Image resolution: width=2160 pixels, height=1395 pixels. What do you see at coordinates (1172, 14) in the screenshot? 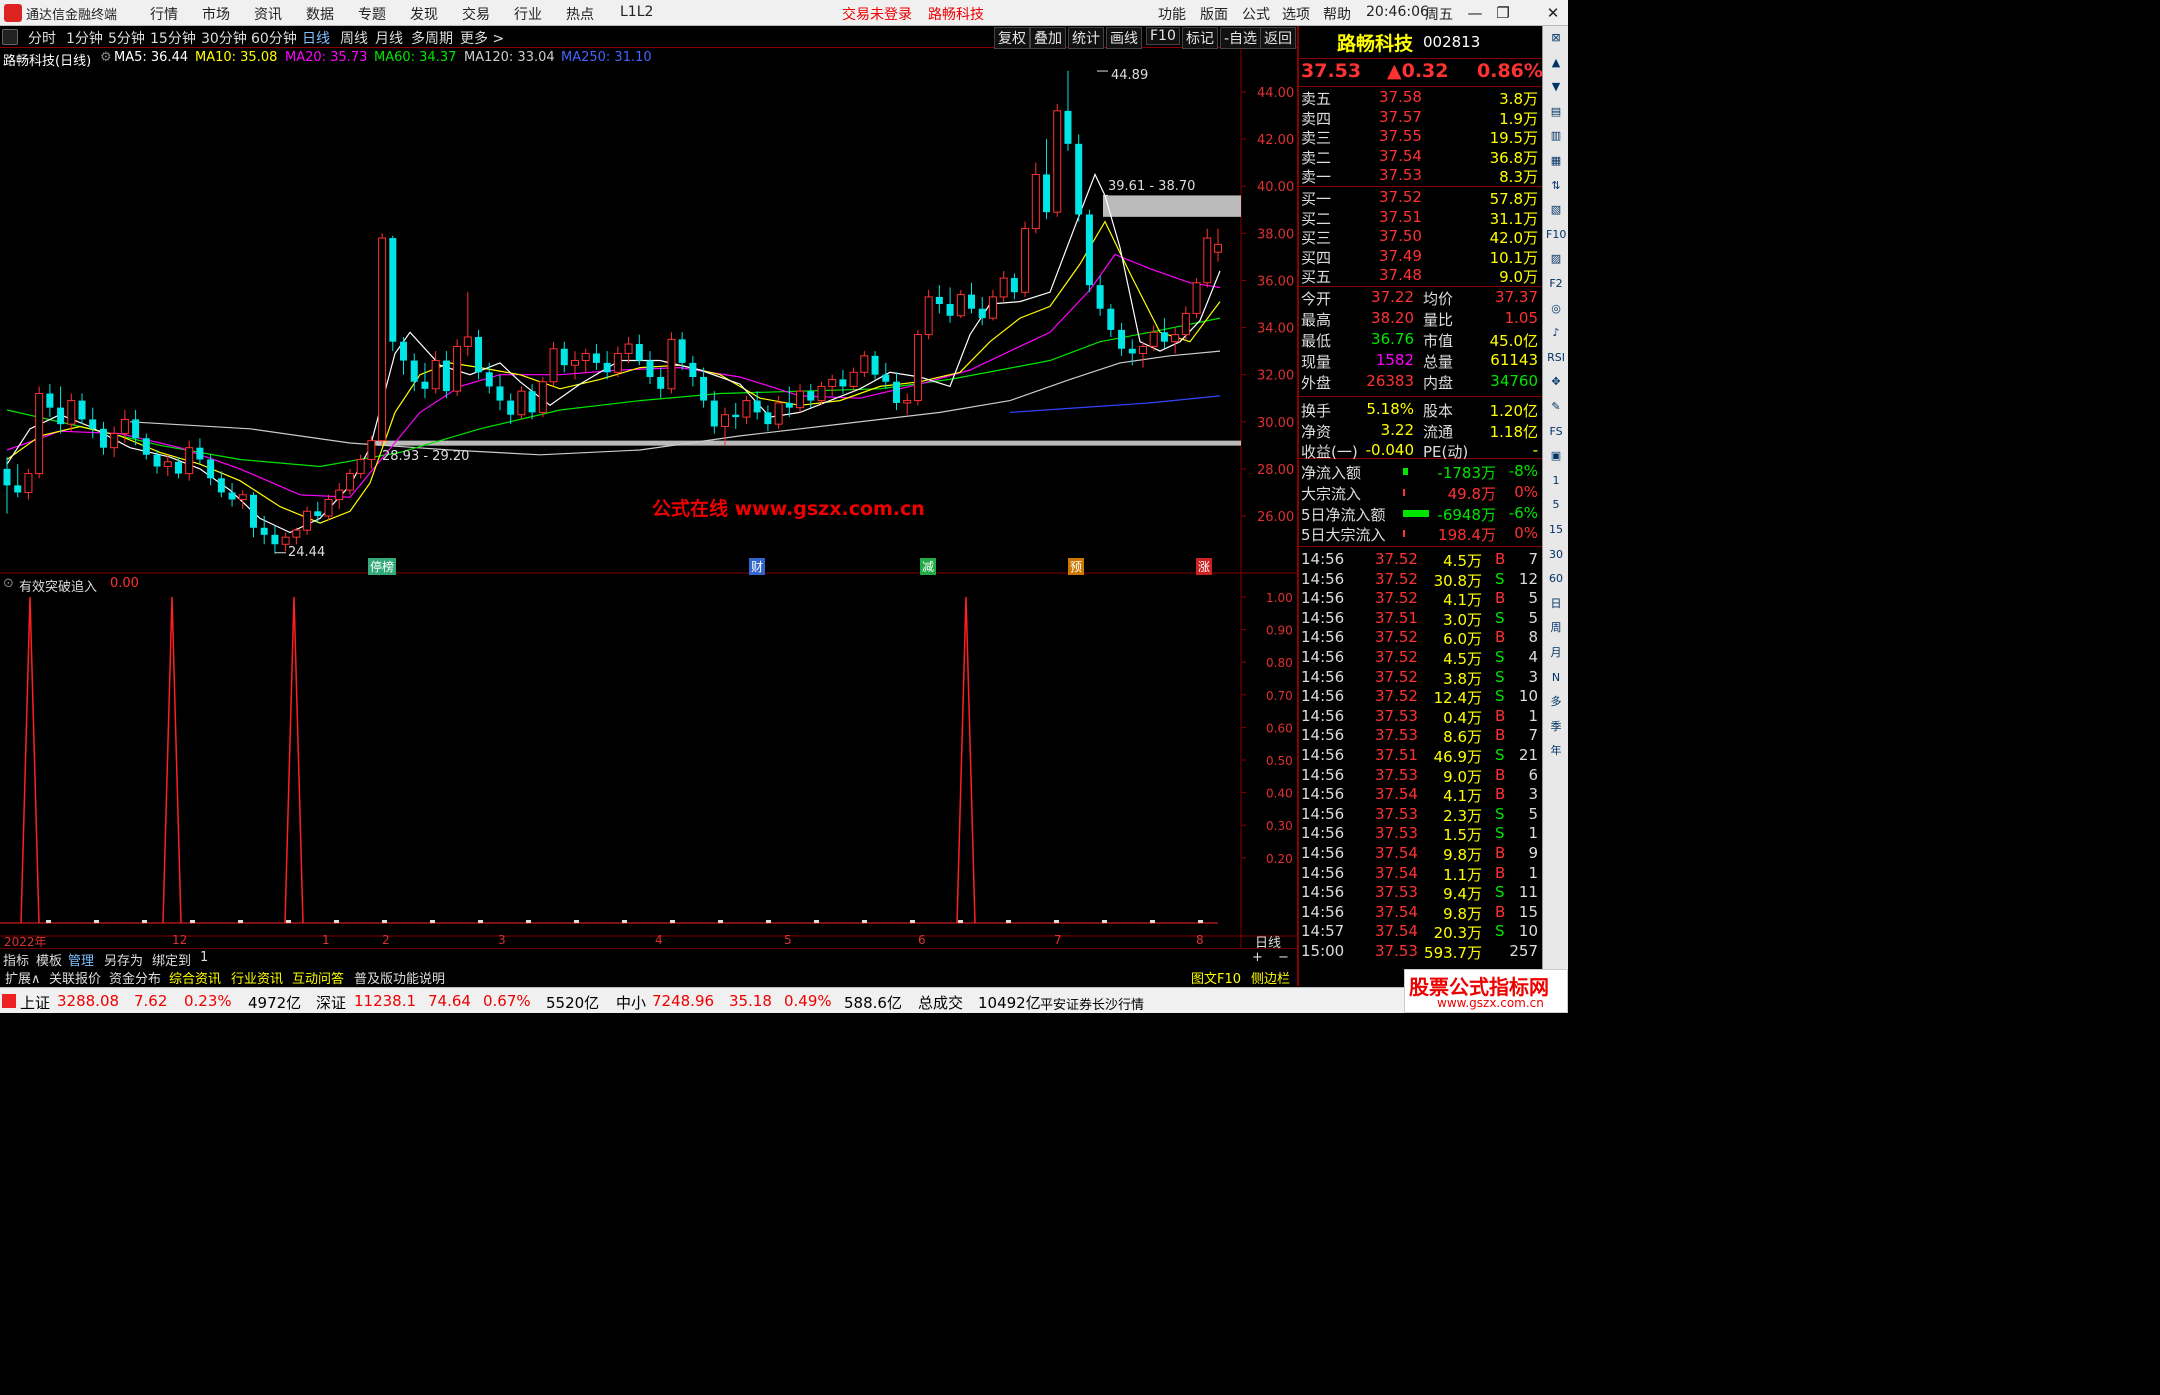
I see `menu-gongneng: 功能` at bounding box center [1172, 14].